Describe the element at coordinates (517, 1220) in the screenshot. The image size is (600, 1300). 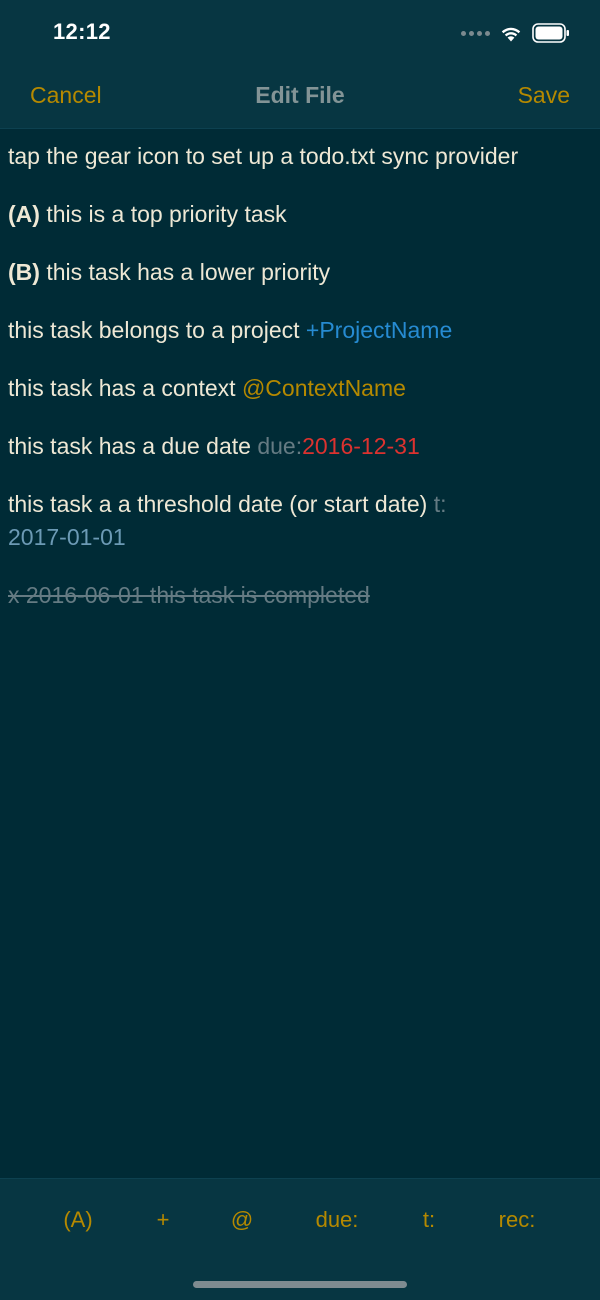
I see `insert-recurrence-button: rec:` at that location.